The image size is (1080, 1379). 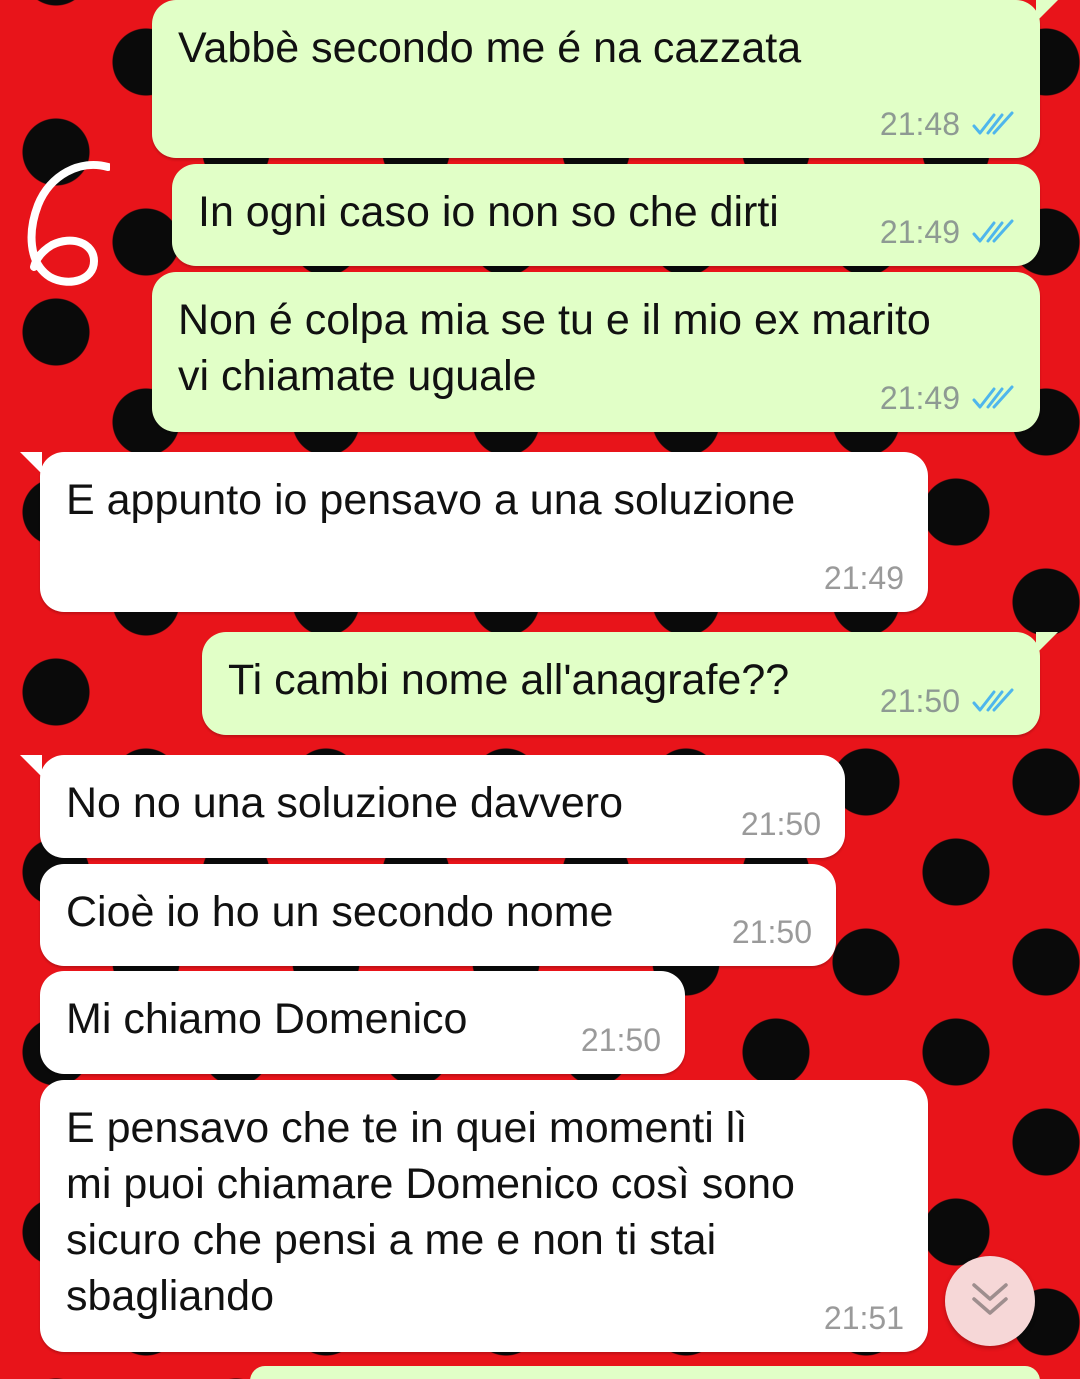 I want to click on message-meta: 21:48, so click(x=948, y=124).